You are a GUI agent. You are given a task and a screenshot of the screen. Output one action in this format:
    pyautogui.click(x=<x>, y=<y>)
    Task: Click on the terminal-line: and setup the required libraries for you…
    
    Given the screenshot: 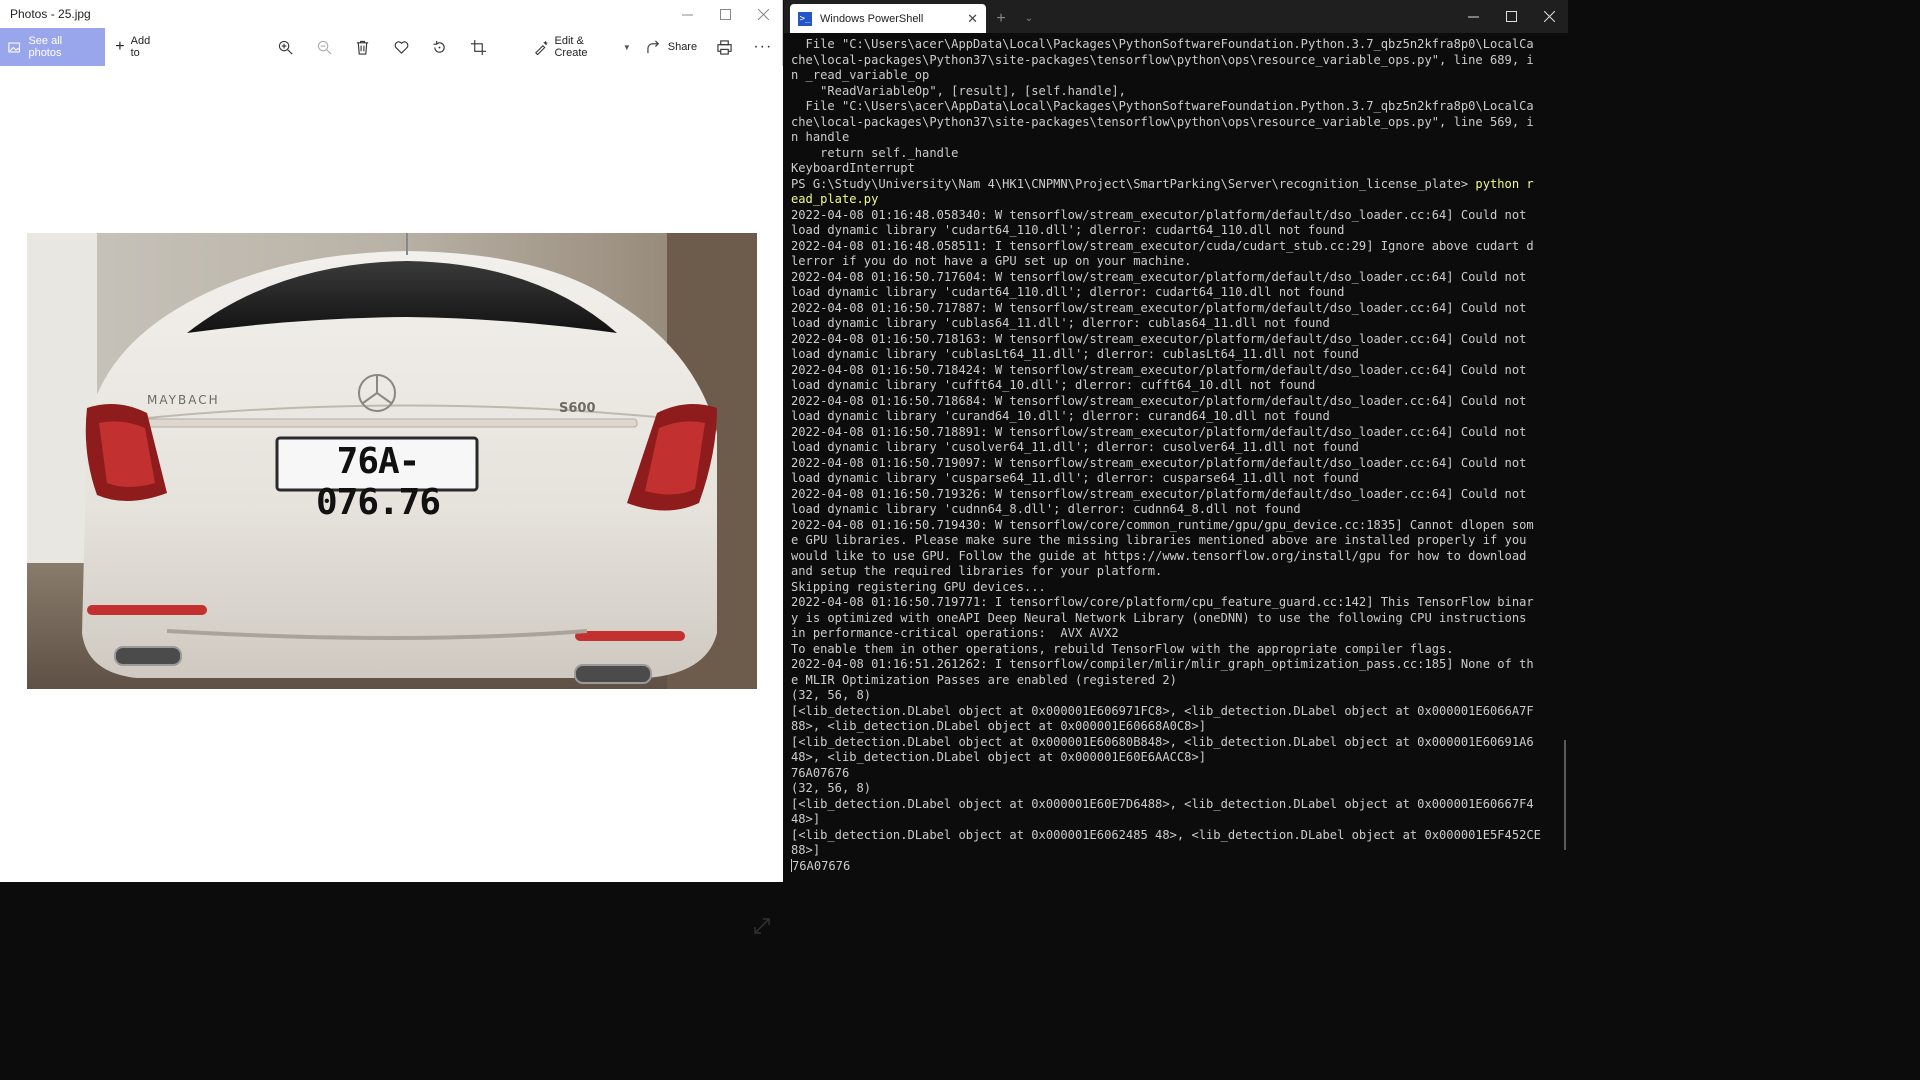 What is the action you would take?
    pyautogui.click(x=977, y=571)
    